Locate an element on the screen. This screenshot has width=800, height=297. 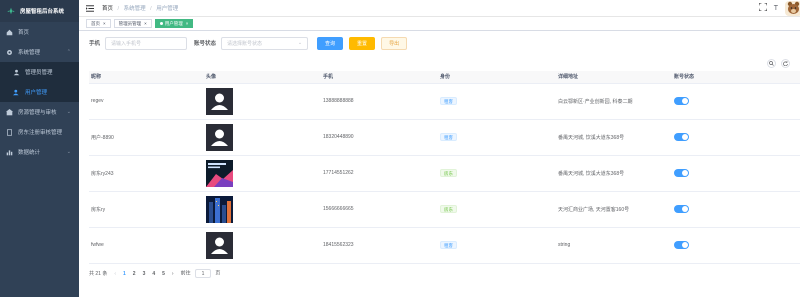
sidebar-item-users: 用户管理 is located at coordinates (39, 92).